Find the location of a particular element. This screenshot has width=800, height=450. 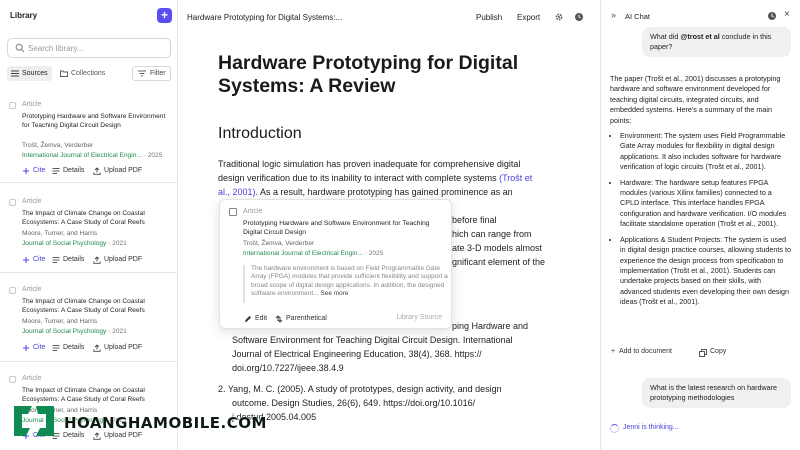

watermark-logo-icon is located at coordinates (34, 421).